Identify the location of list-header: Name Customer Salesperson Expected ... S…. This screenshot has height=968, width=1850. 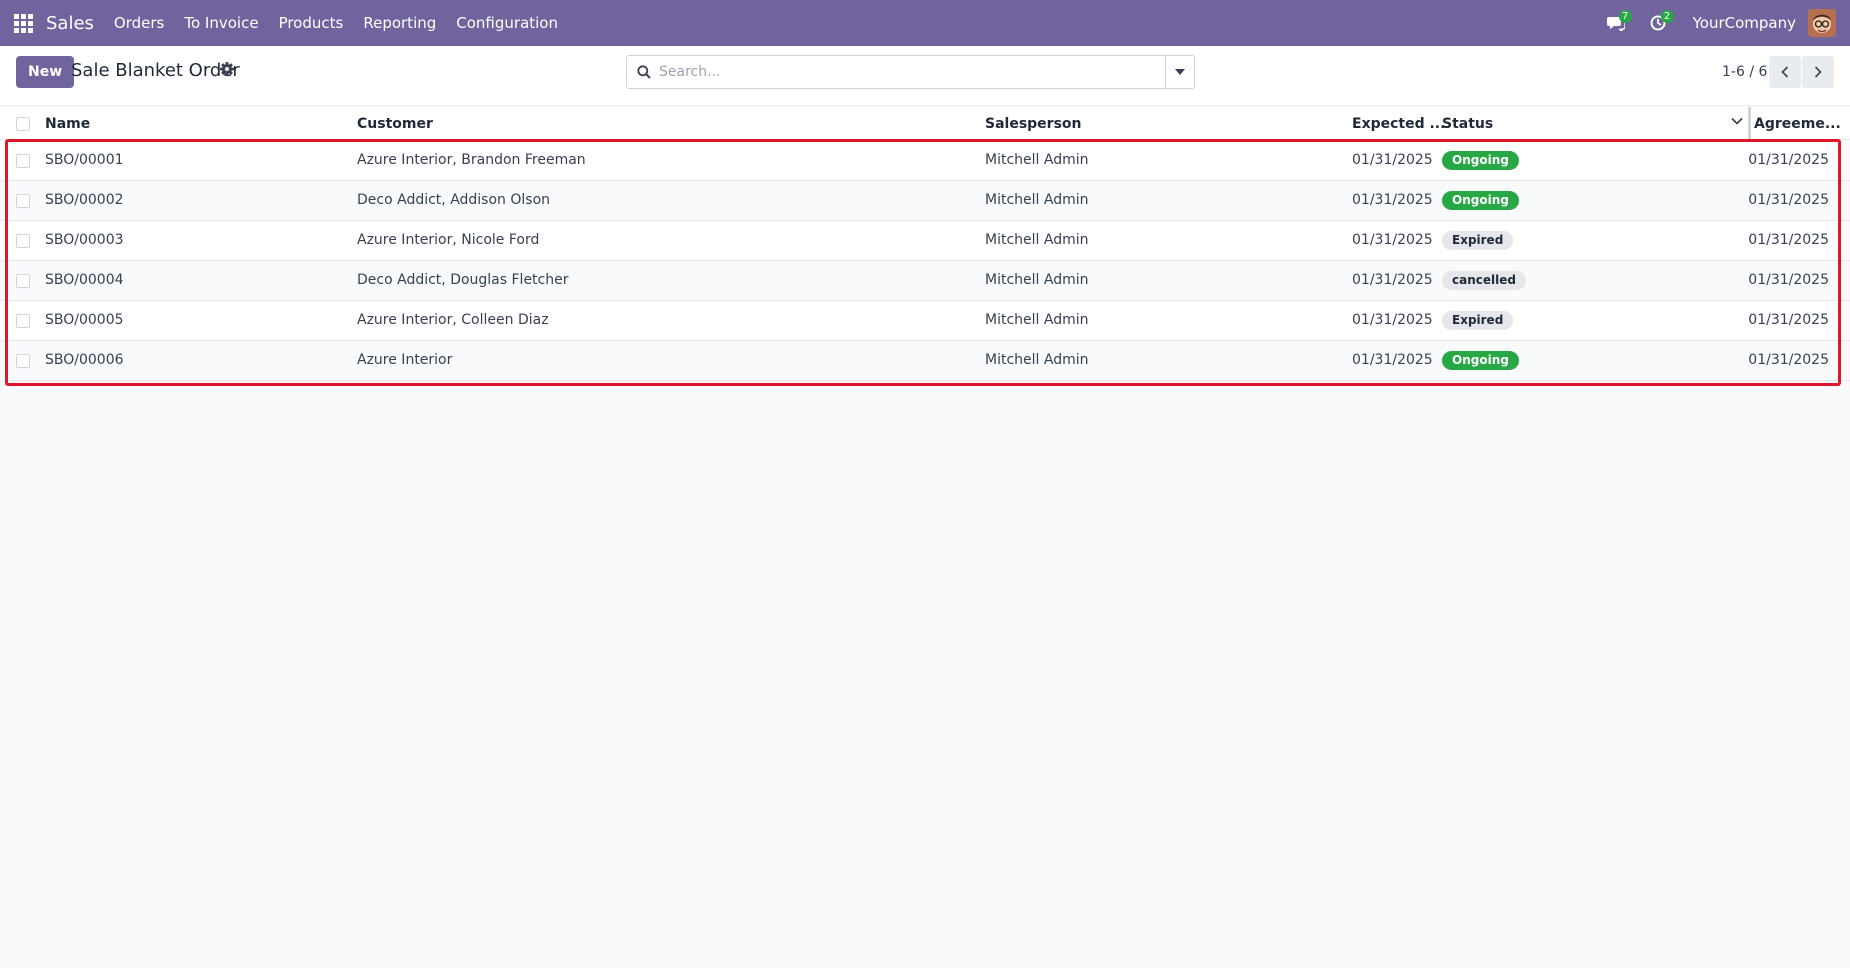
(925, 123).